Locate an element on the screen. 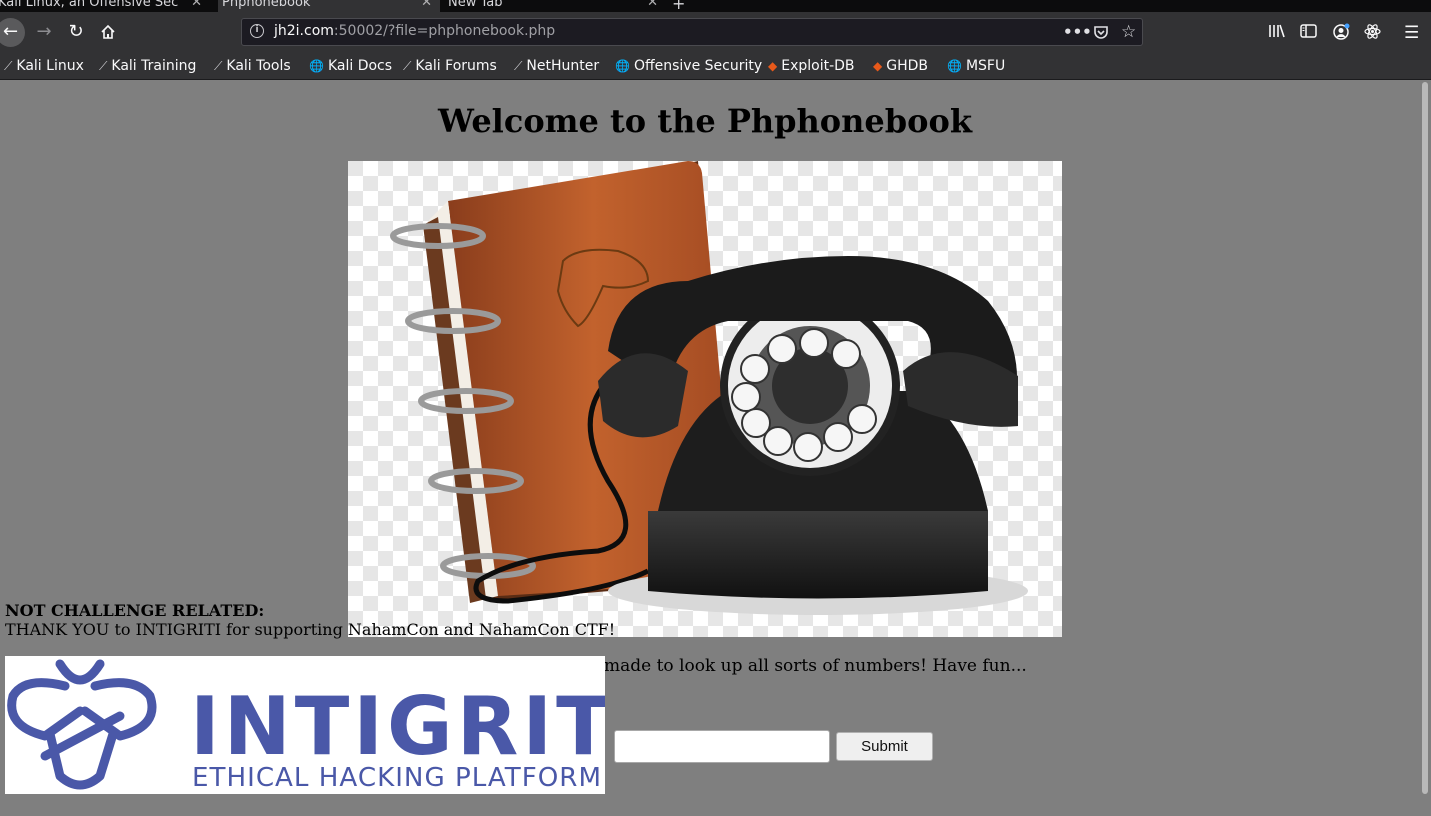 The width and height of the screenshot is (1431, 816). bookmark-kali-linux: ⟋ Kali Linux is located at coordinates (44, 66).